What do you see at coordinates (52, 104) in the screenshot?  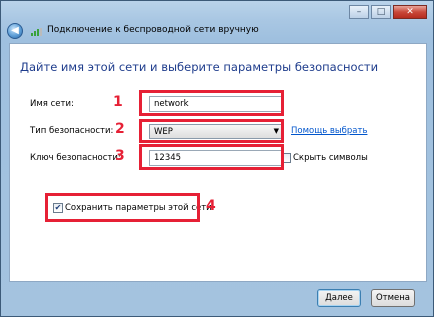 I see `network-name-label: Имя сети:` at bounding box center [52, 104].